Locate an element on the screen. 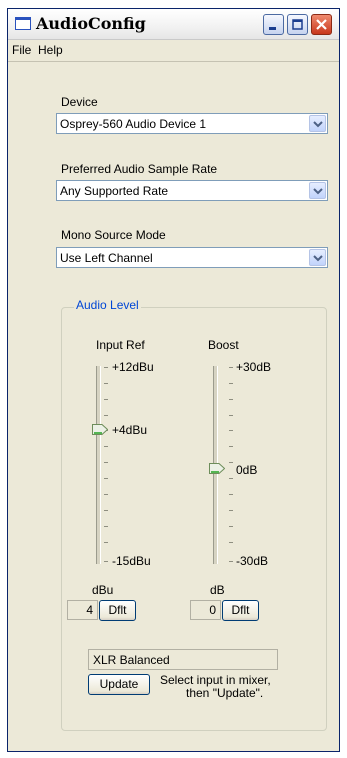  boost-thumb is located at coordinates (217, 468).